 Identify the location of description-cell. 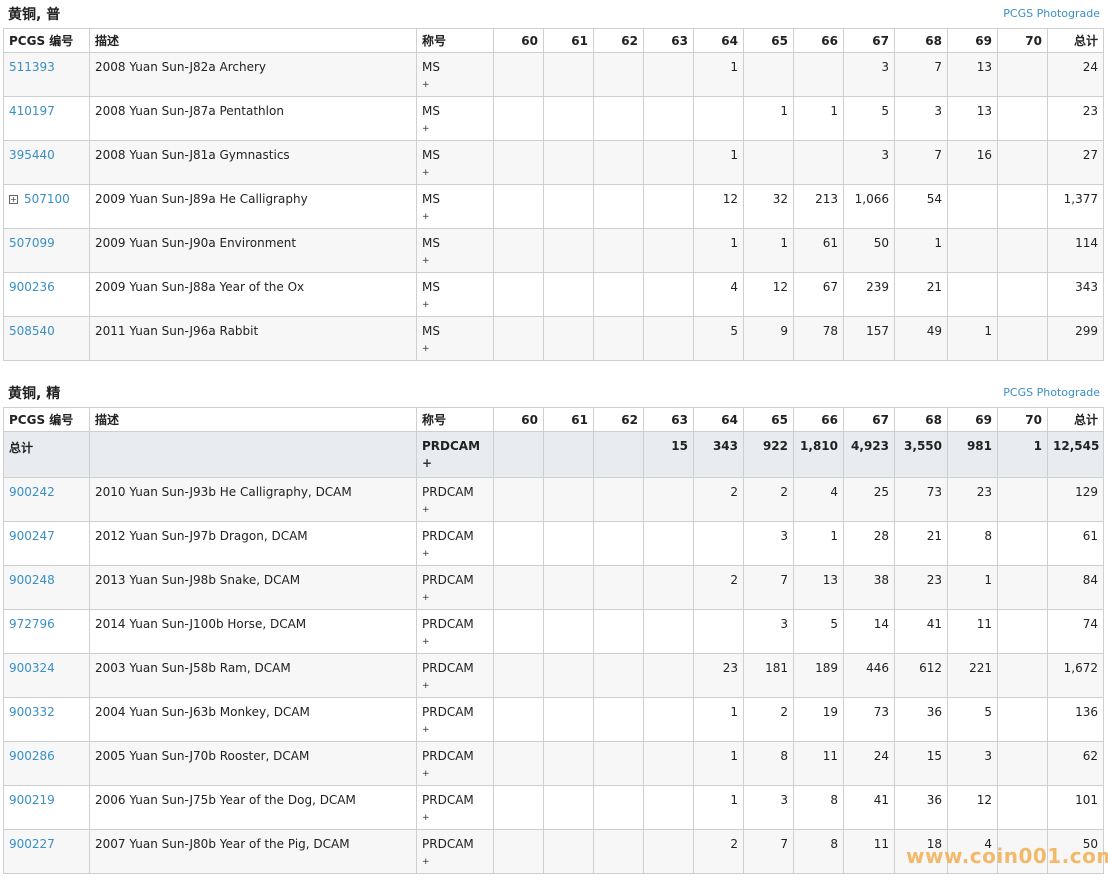
(253, 454).